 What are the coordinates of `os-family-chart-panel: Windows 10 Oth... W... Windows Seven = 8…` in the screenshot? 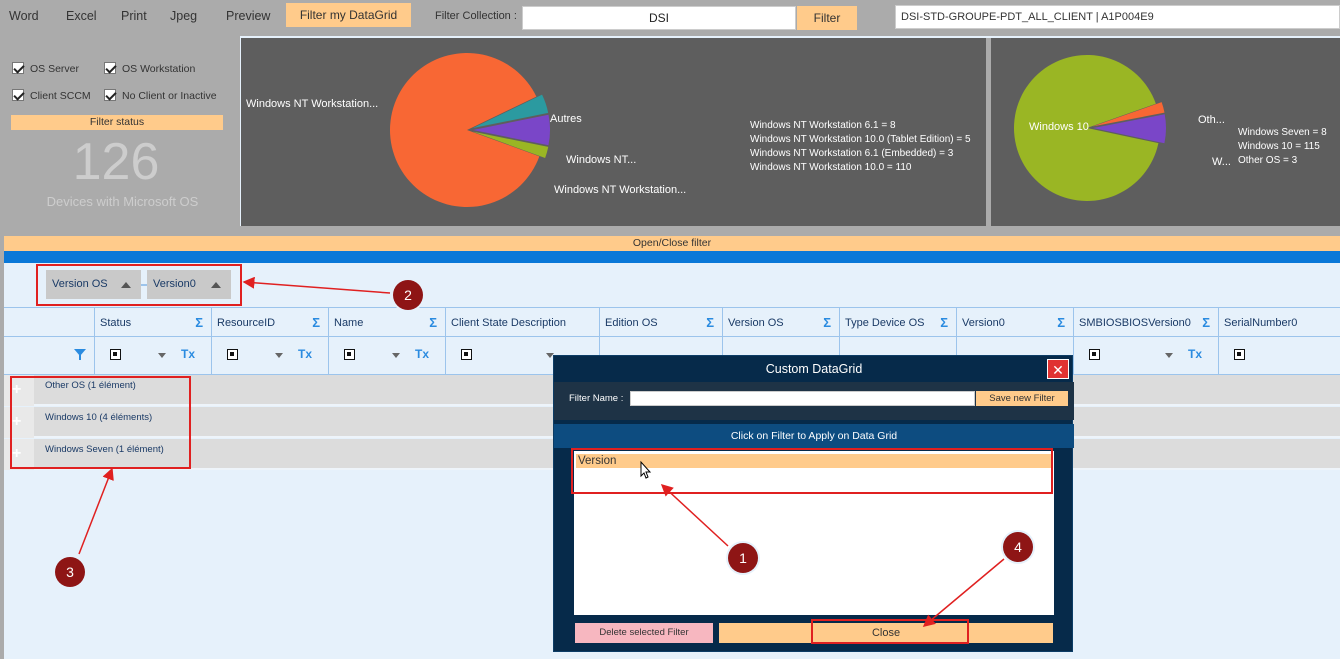 It's located at (1165, 132).